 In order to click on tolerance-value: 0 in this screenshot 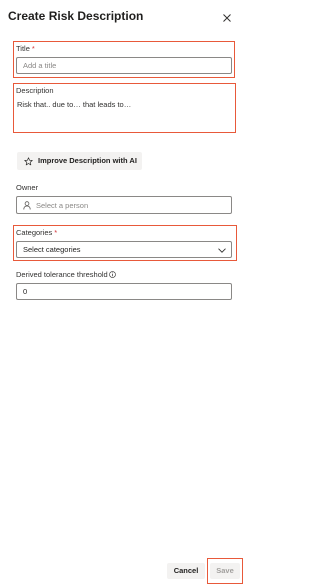, I will do `click(25, 291)`.